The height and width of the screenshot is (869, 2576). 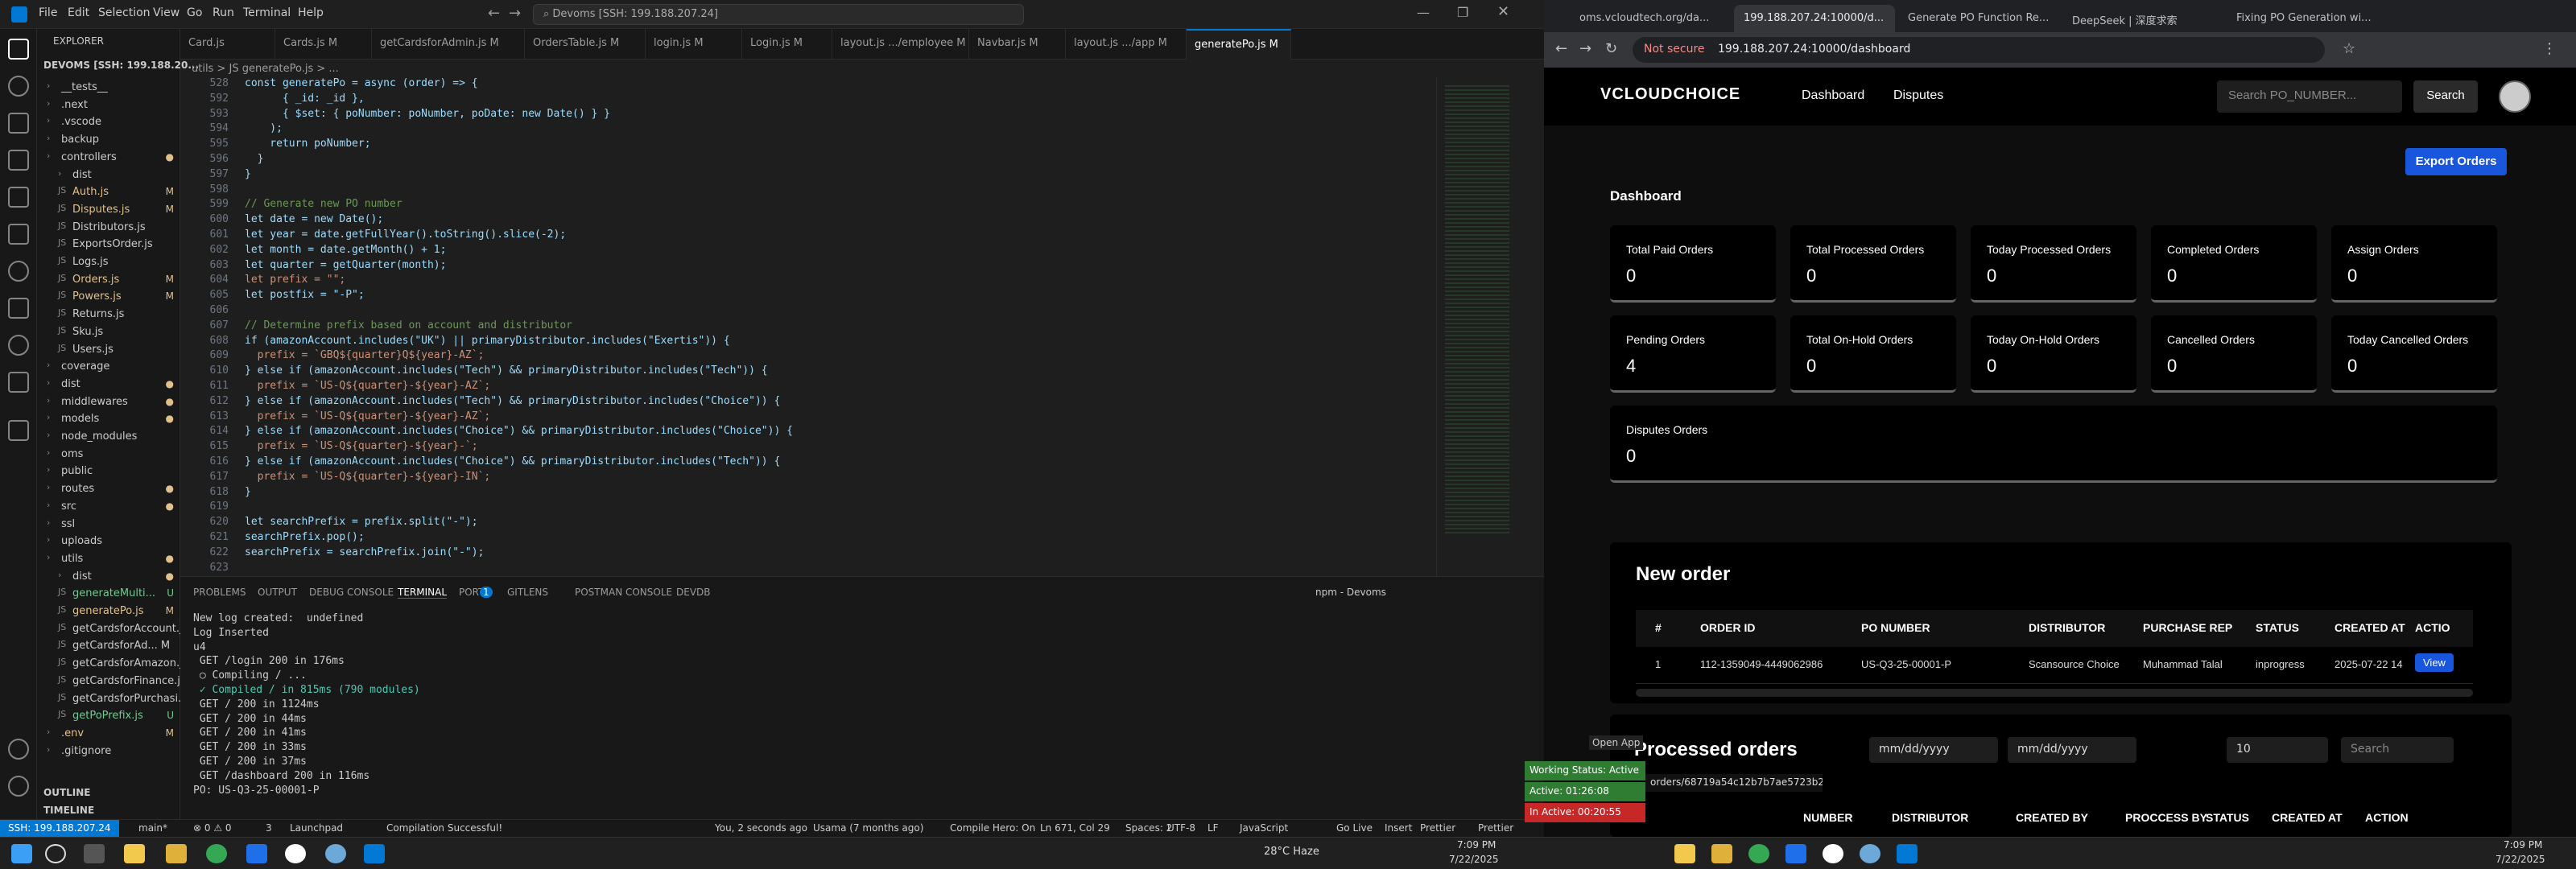 What do you see at coordinates (55, 853) in the screenshot?
I see `search-icon` at bounding box center [55, 853].